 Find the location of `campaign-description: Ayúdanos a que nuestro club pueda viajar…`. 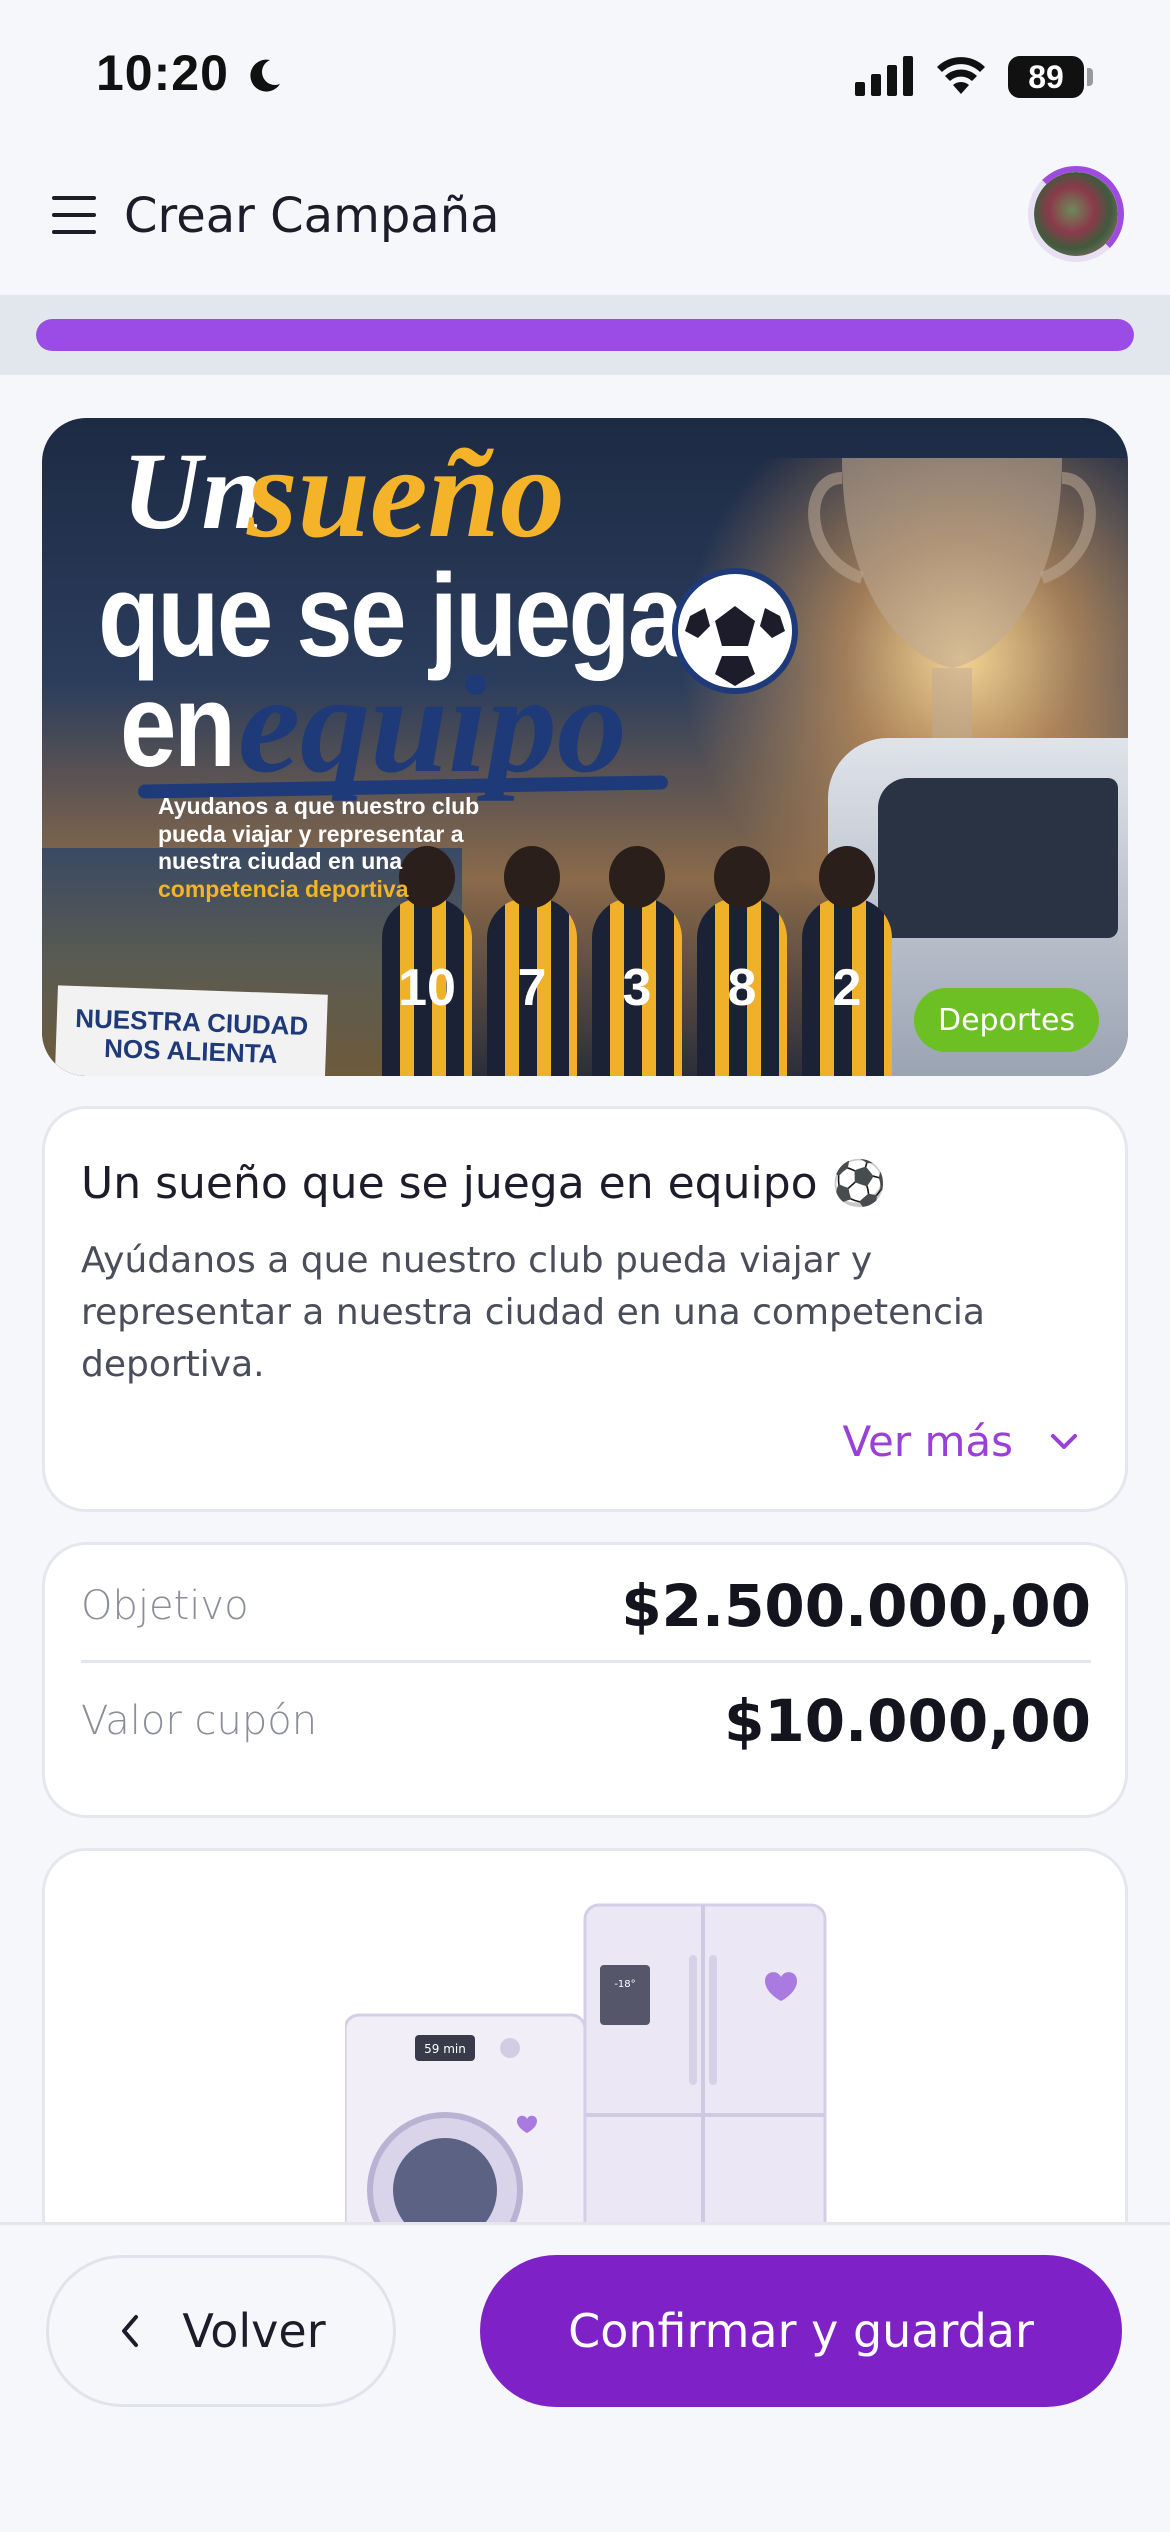

campaign-description: Ayúdanos a que nuestro club pueda viajar… is located at coordinates (533, 1312).